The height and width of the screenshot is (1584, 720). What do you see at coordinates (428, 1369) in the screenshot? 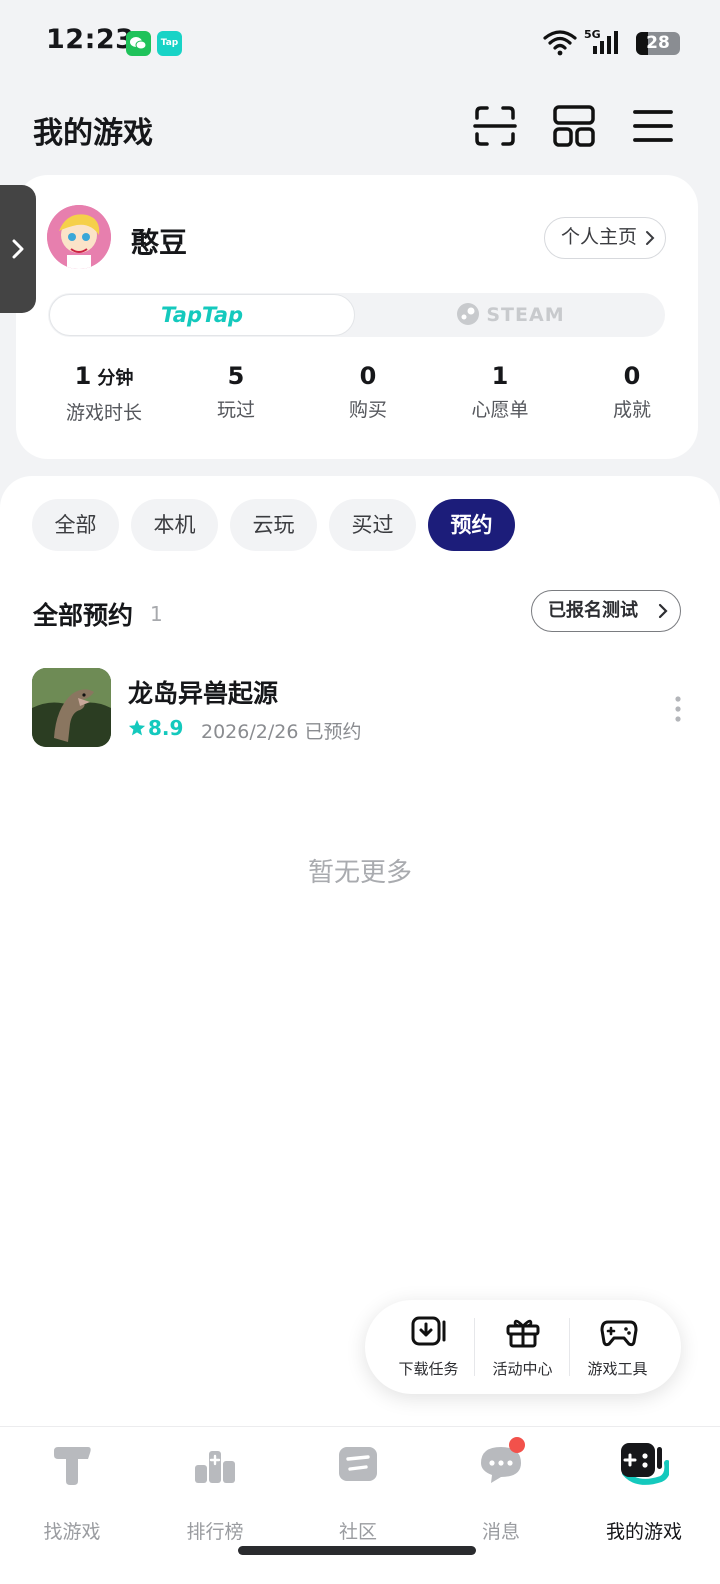
I see `download-tasks-label: 下载任务` at bounding box center [428, 1369].